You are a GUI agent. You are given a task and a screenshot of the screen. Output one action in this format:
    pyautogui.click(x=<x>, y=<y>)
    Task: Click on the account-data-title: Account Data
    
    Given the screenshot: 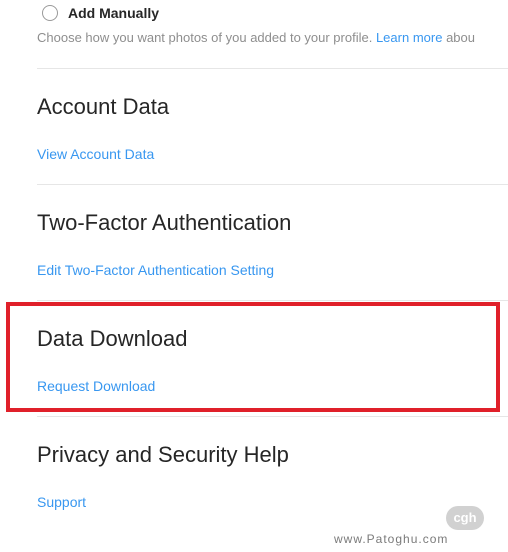 What is the action you would take?
    pyautogui.click(x=103, y=106)
    